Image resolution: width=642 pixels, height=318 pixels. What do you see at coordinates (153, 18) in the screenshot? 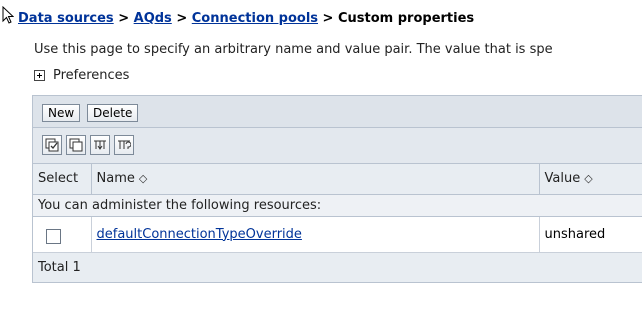
I see `breadcrumb-link-aqds: AQds` at bounding box center [153, 18].